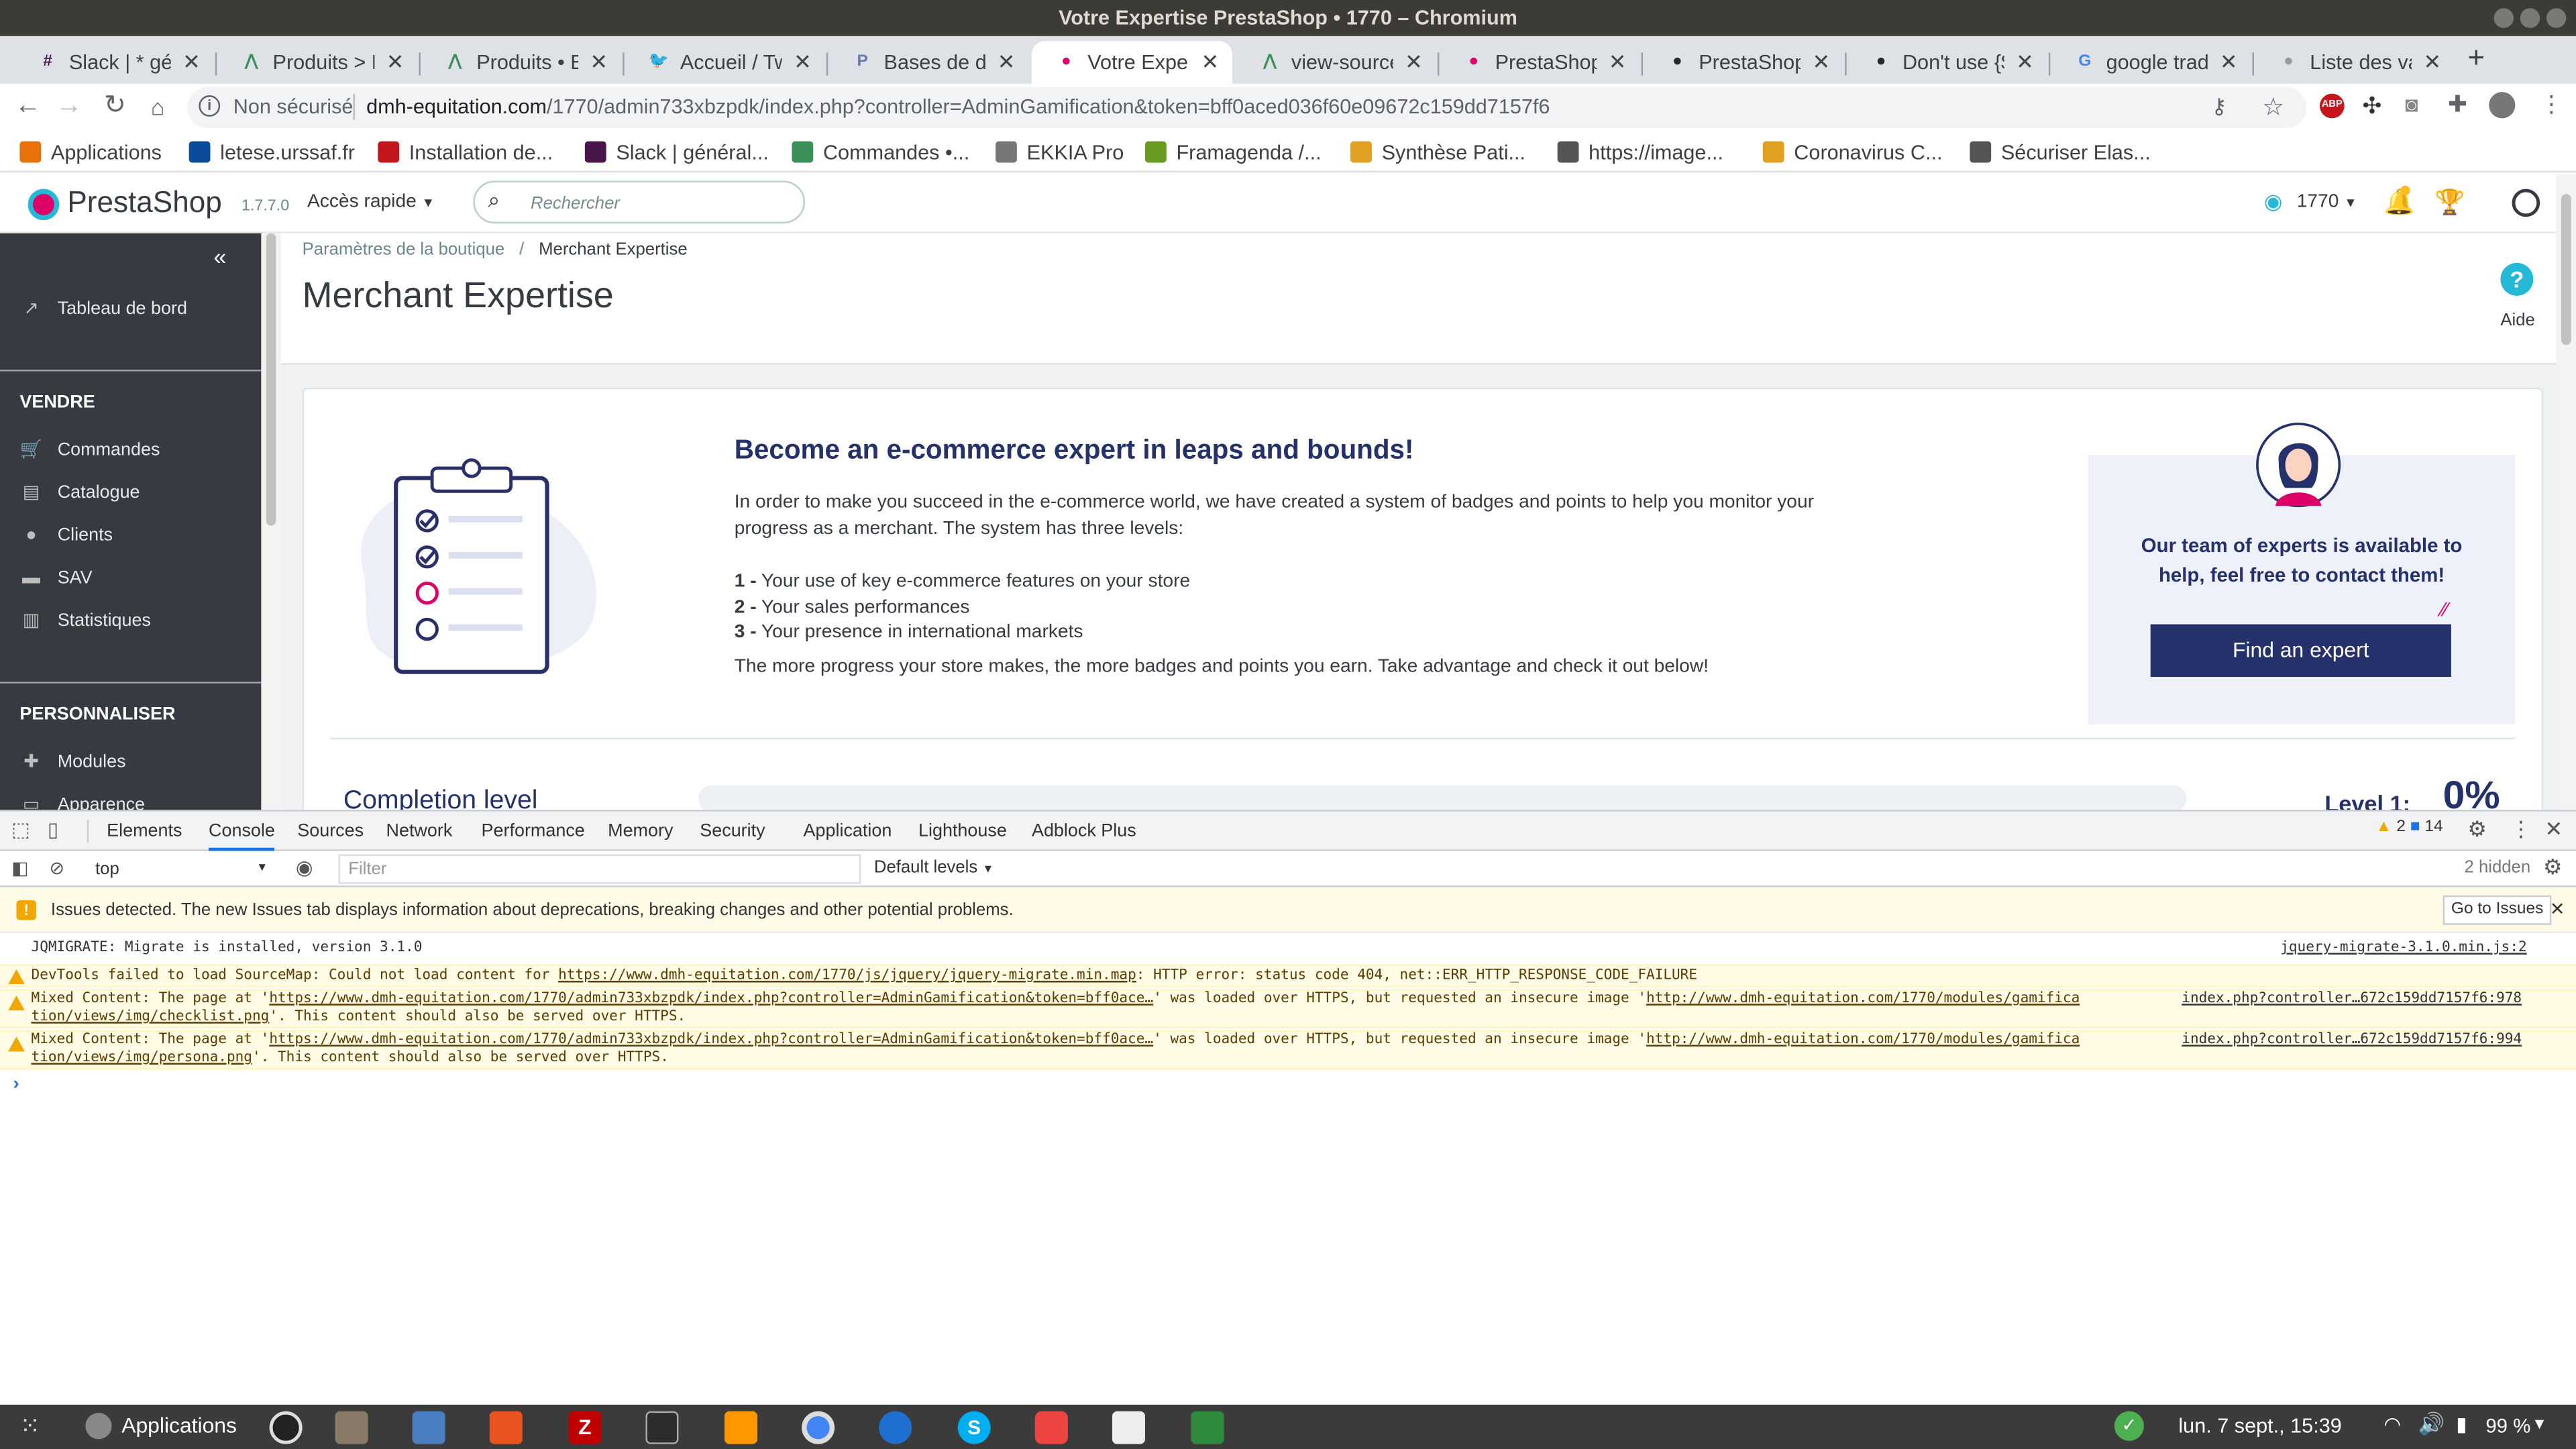 This screenshot has width=2576, height=1449. Describe the element at coordinates (89, 450) in the screenshot. I see `sidebar-item-orders: 🛒 Commandes` at that location.